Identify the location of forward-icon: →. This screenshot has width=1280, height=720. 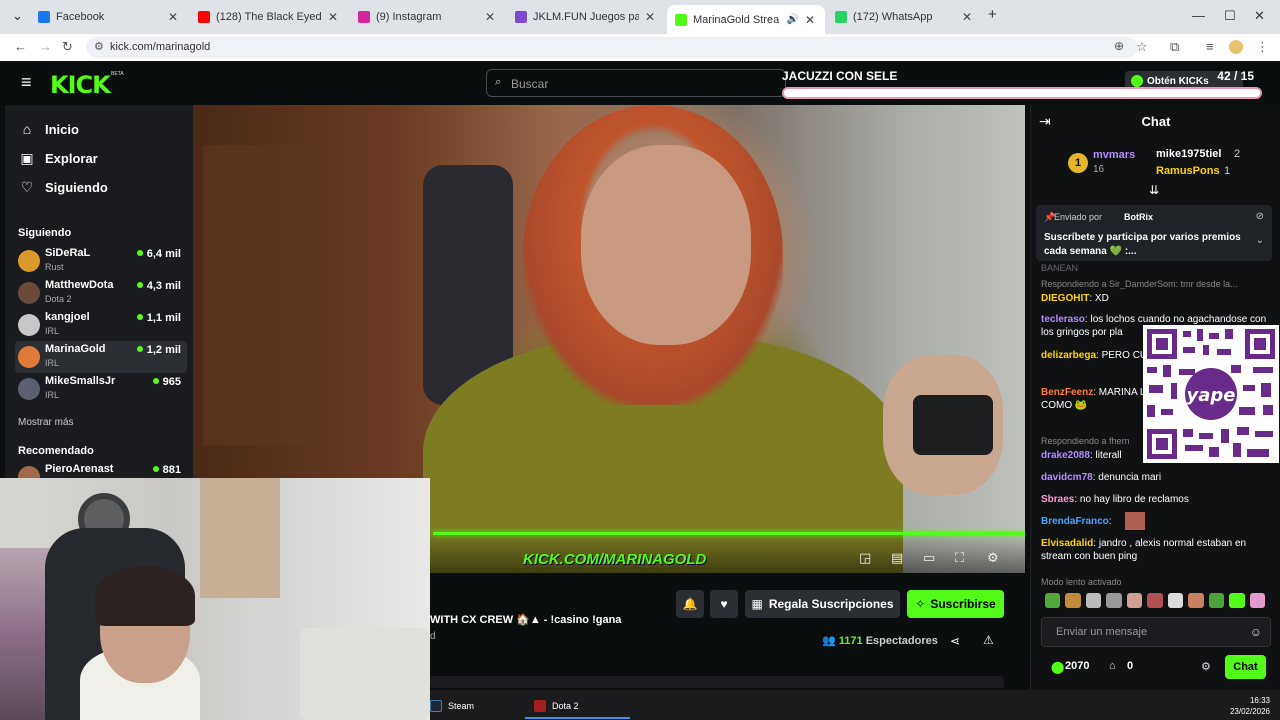
(45, 46).